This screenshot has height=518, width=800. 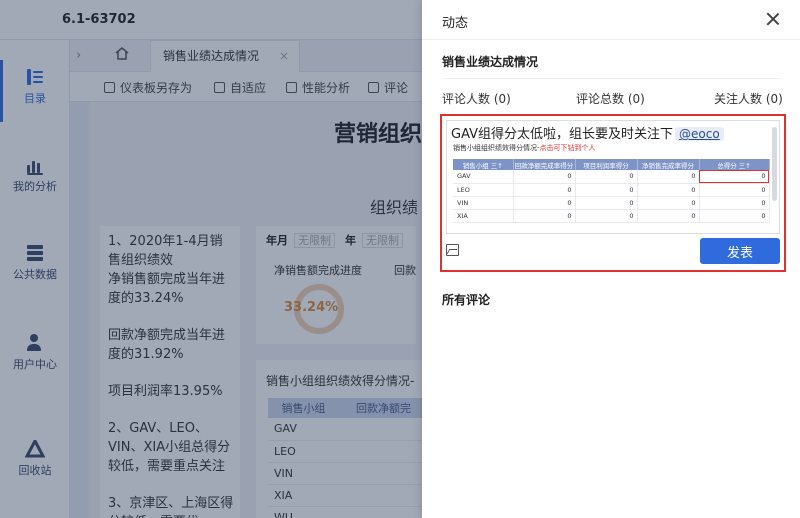 I want to click on snapshot-header: 销售小组 三↑, so click(x=483, y=164).